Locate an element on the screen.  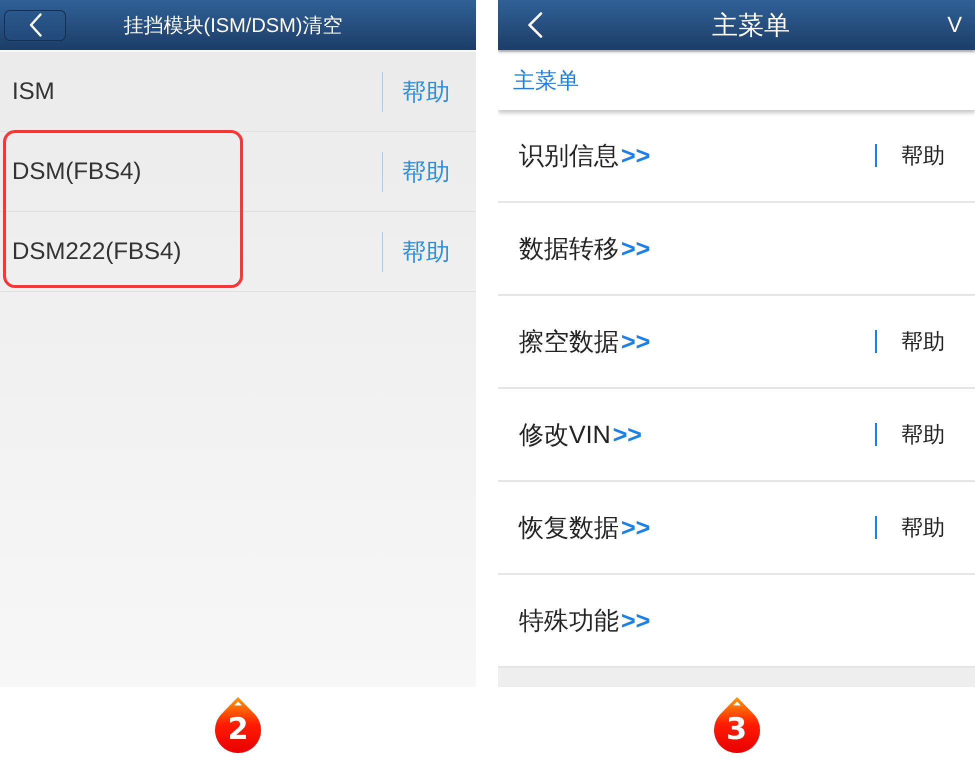
back-icon is located at coordinates (535, 25).